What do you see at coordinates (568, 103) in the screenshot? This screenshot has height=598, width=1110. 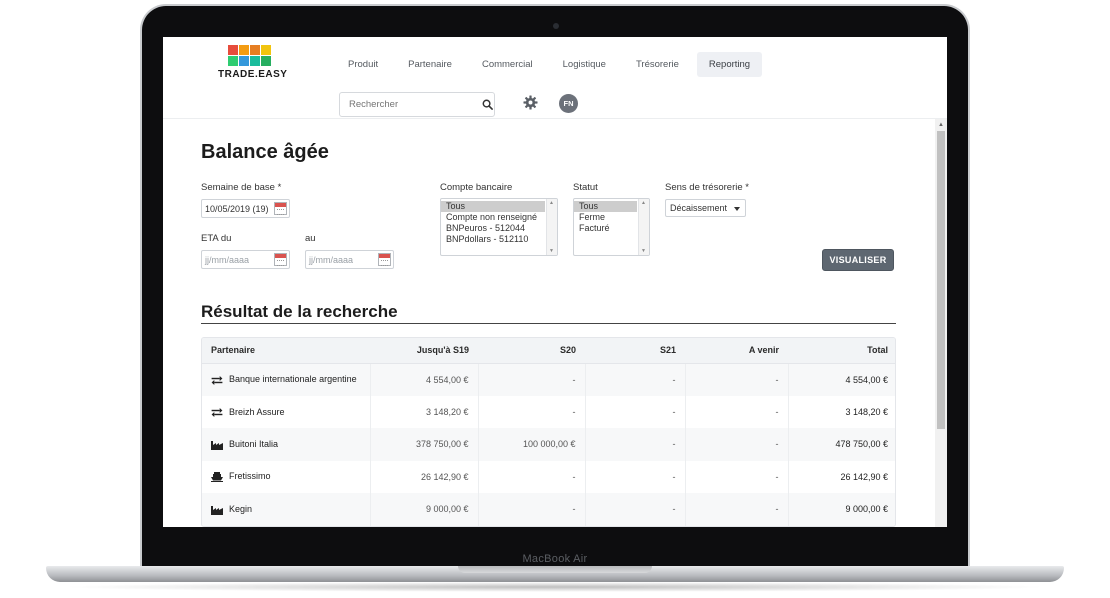 I see `avatar: FN` at bounding box center [568, 103].